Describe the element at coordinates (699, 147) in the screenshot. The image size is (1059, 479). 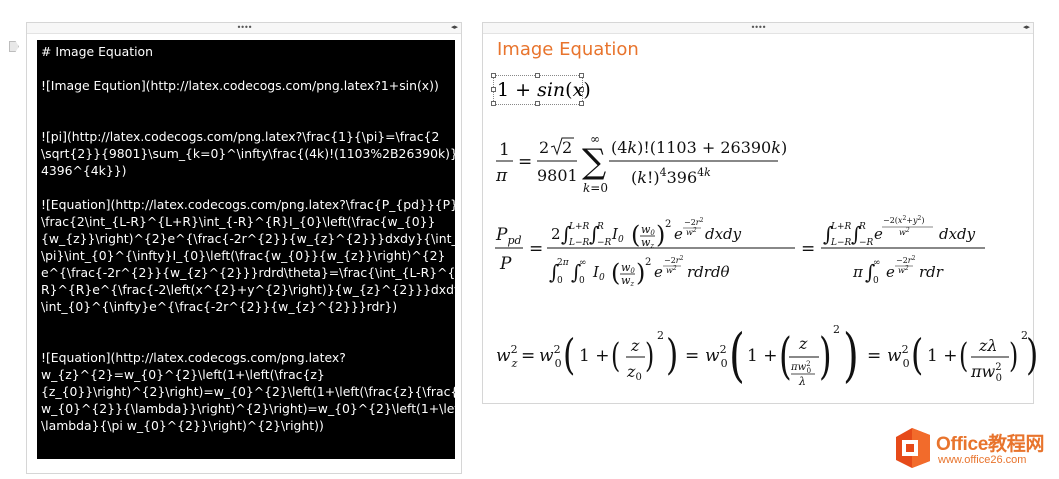
I see `svg-text: (4k)!(1103 + 26390k)` at that location.